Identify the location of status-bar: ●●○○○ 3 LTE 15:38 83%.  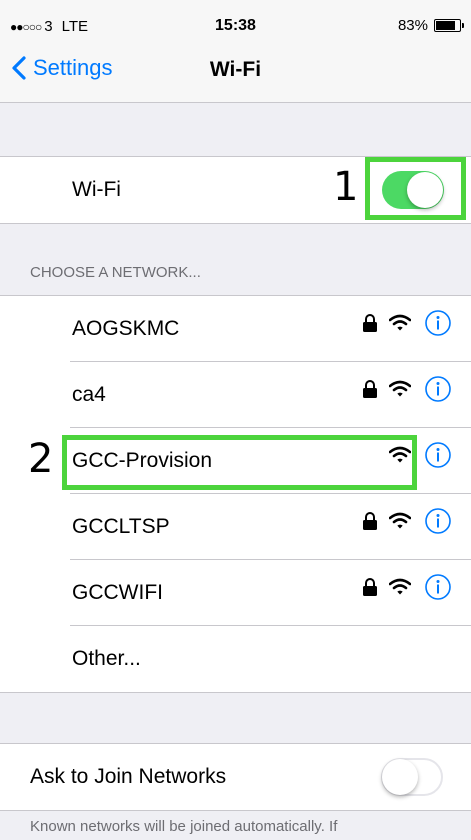
(235, 20).